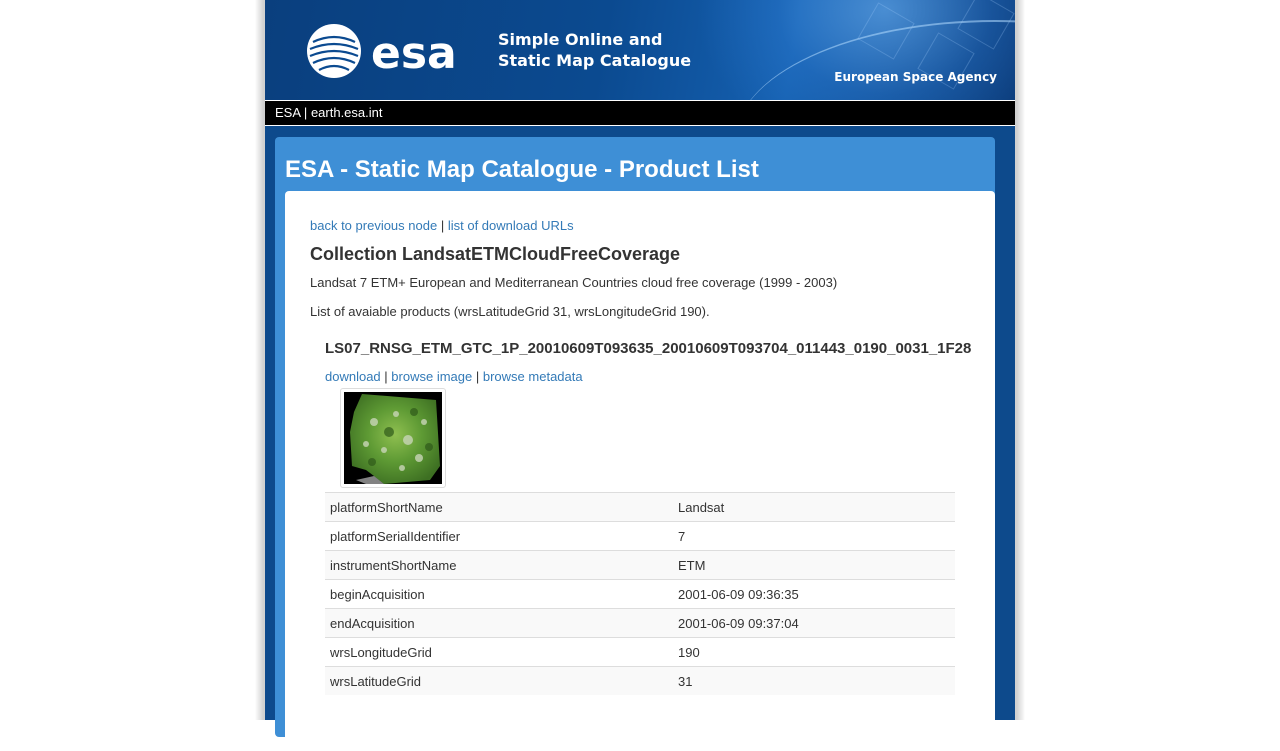  I want to click on metadata-key: endAcquisition, so click(499, 623).